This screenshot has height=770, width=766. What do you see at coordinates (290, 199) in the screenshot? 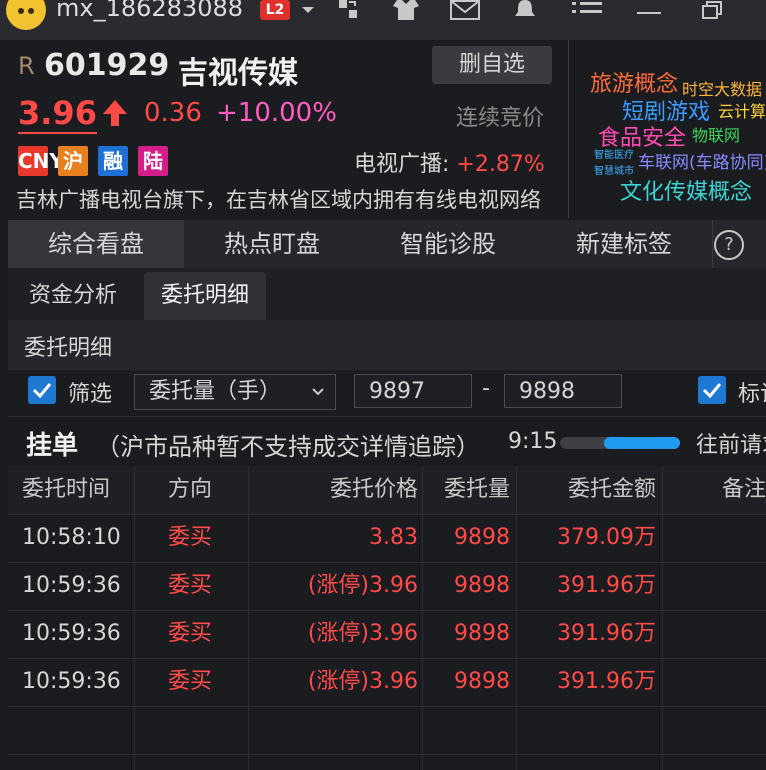
I see `stock-description: 吉林广播电视台旗下，在吉林省区域内拥有有线电视网络` at bounding box center [290, 199].